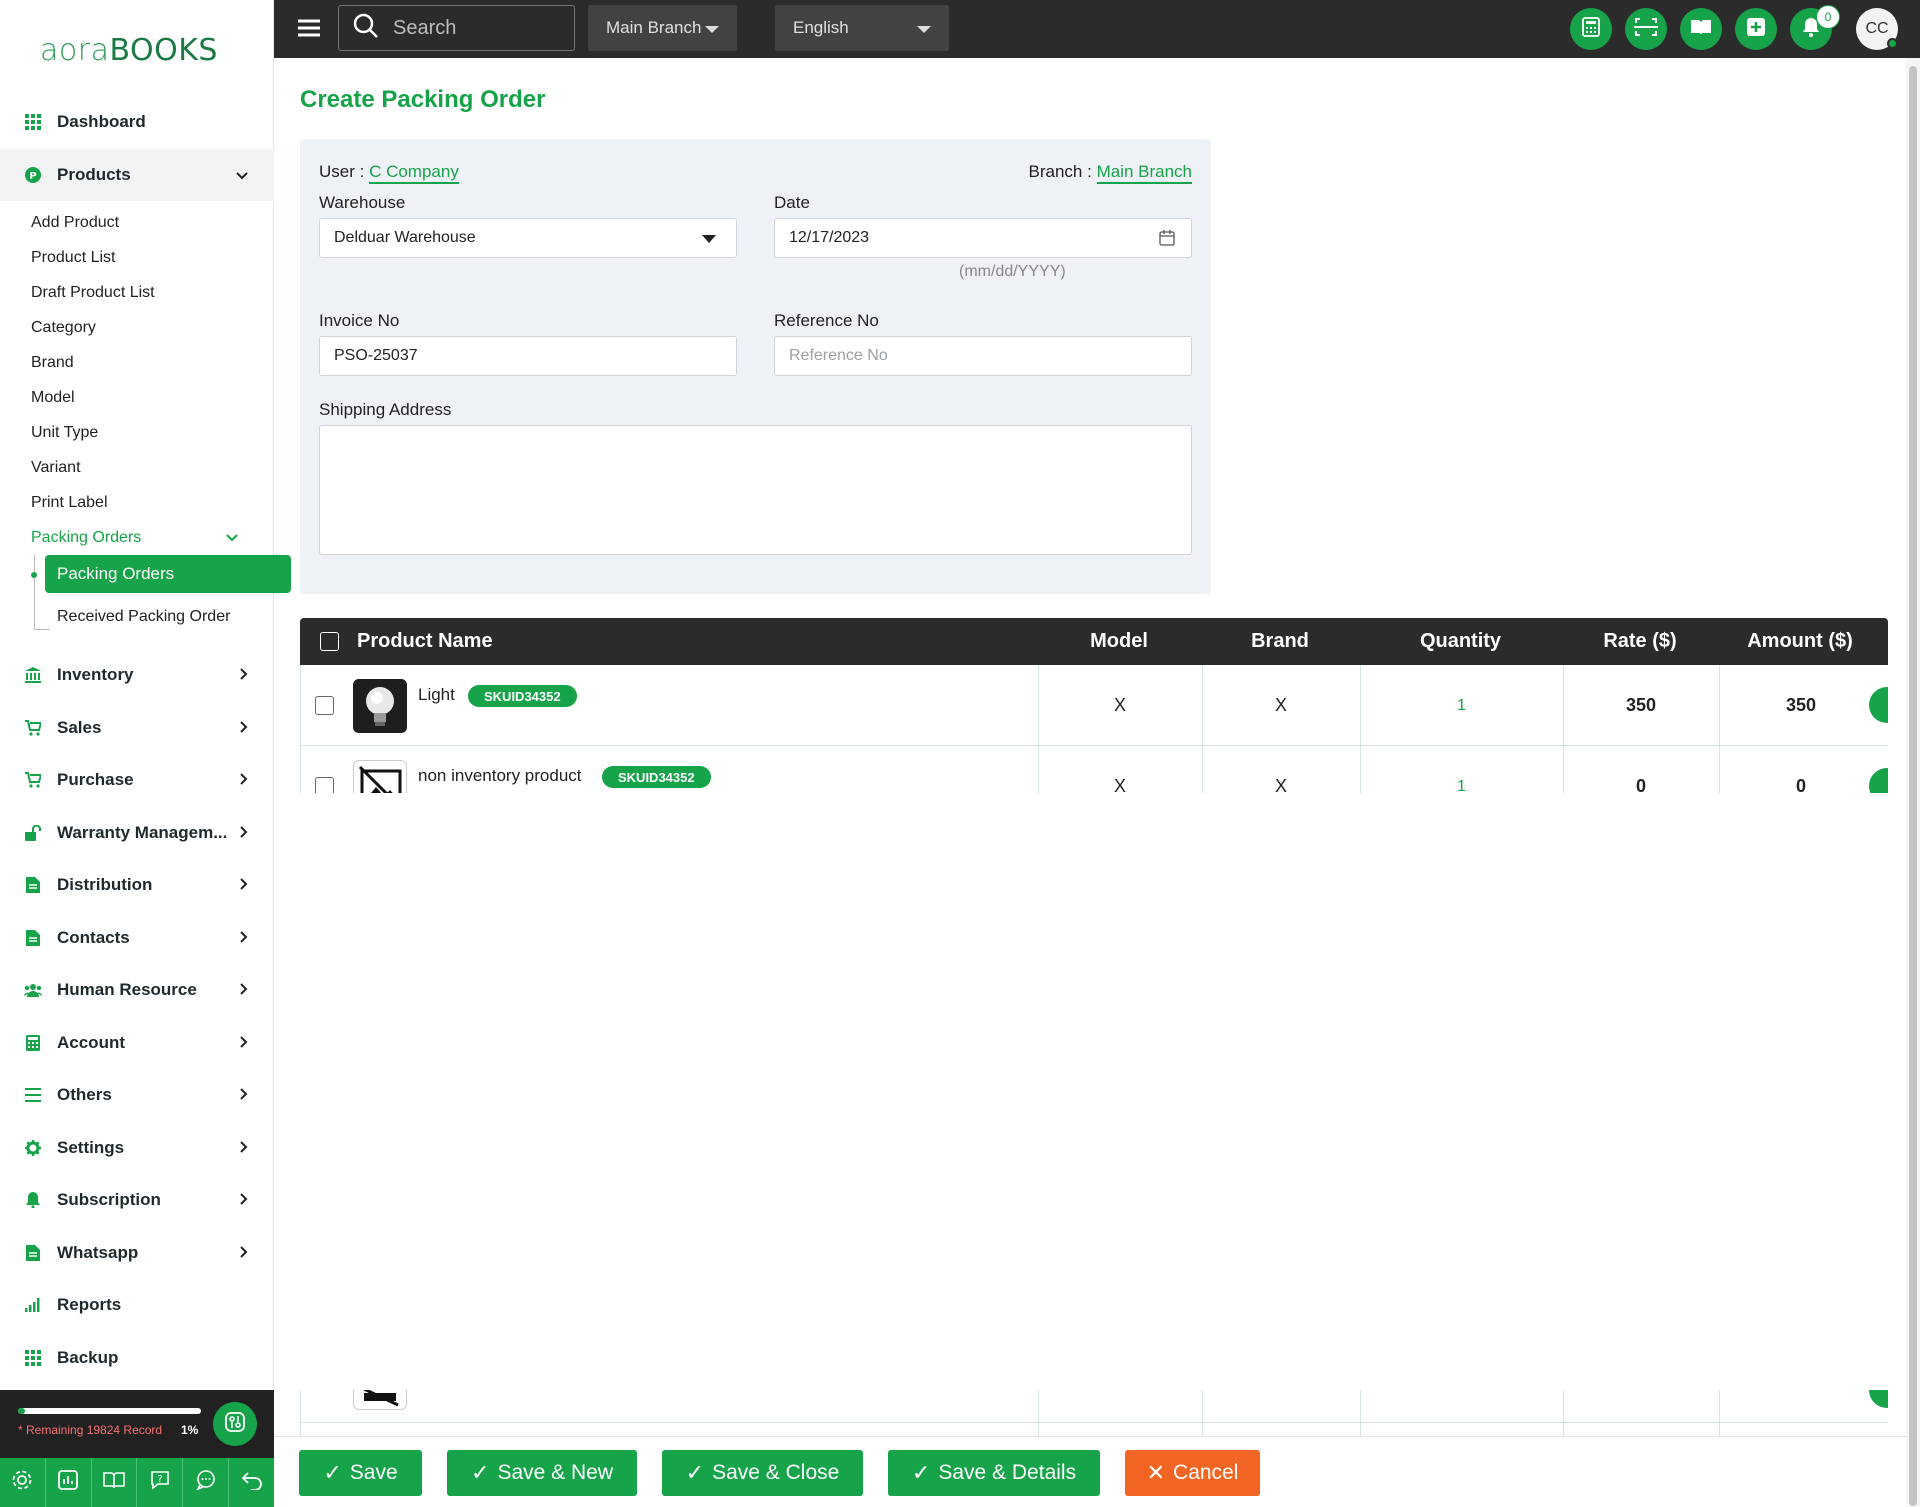  I want to click on save-new-button: ✓ Save & New, so click(542, 1473).